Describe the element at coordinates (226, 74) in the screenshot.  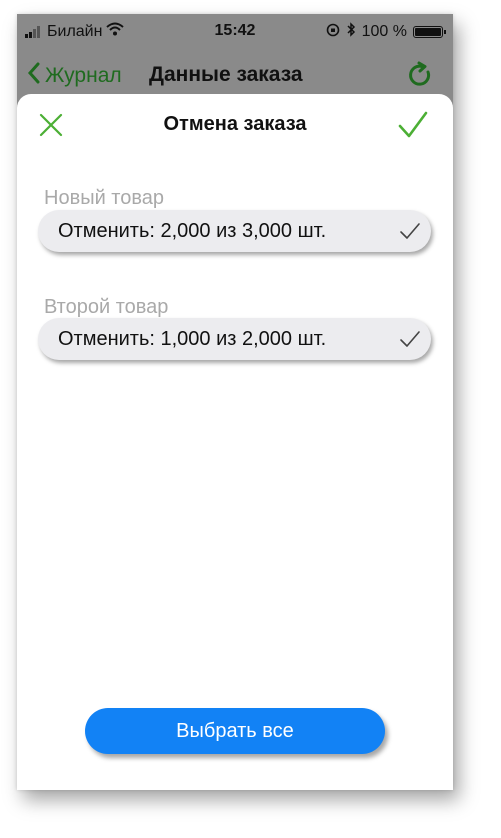
I see `background-nav-title: Данные заказа` at that location.